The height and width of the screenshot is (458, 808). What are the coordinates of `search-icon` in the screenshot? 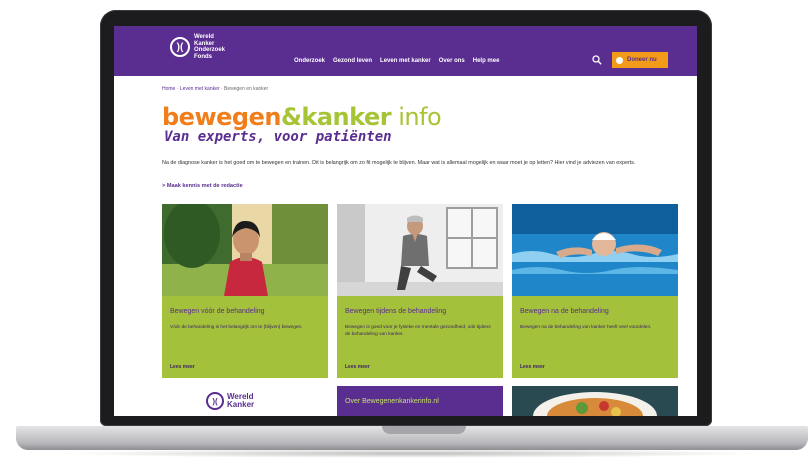 It's located at (597, 60).